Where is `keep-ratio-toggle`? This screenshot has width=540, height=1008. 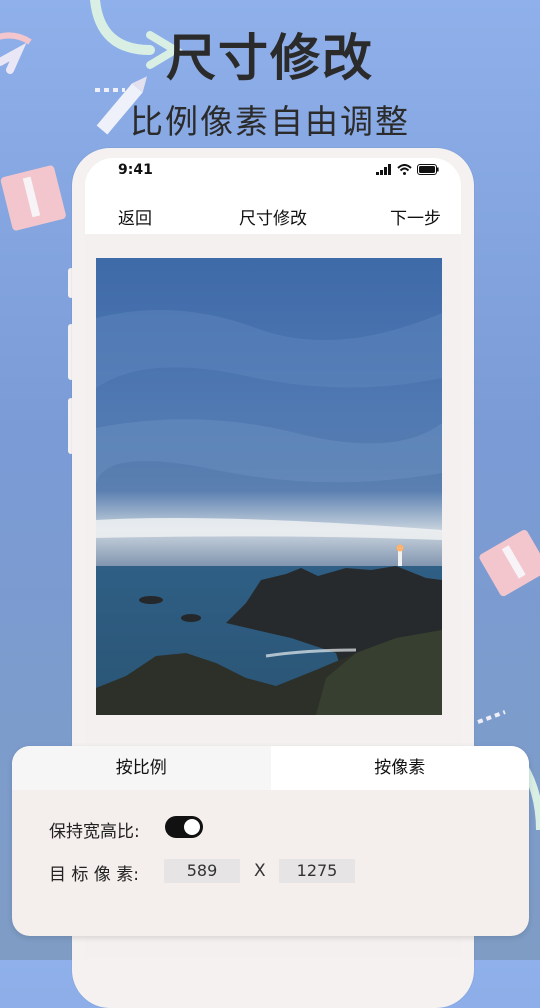
keep-ratio-toggle is located at coordinates (184, 827).